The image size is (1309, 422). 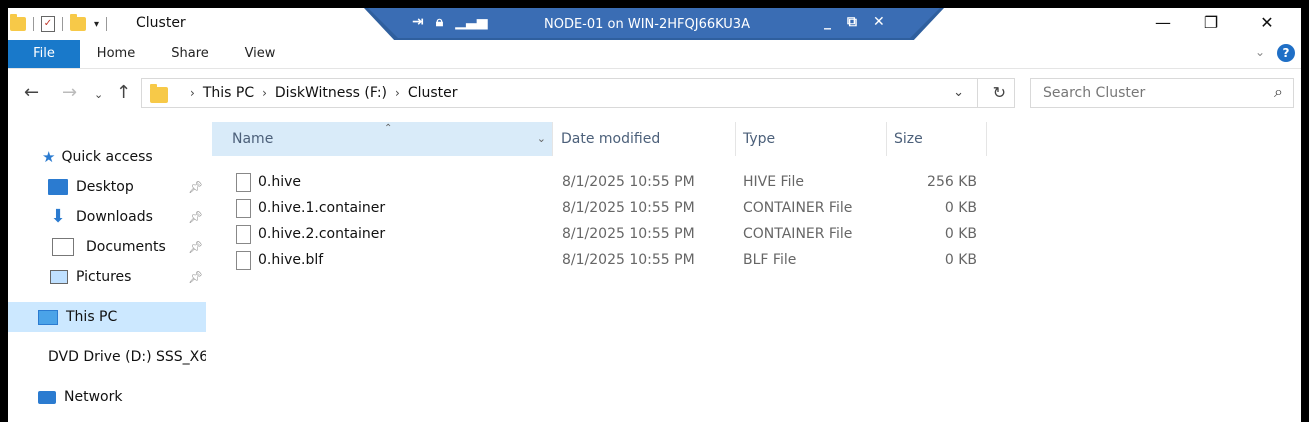 I want to click on column-header-date: Date modified, so click(x=647, y=139).